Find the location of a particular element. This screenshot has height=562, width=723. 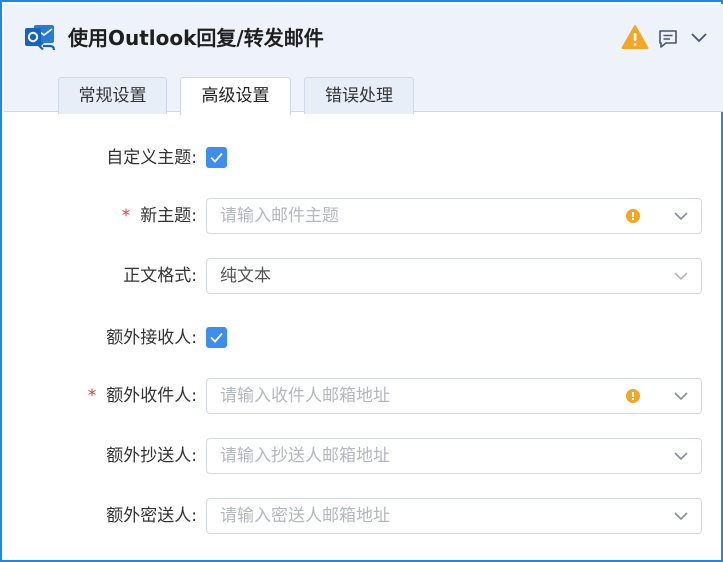

new-subject-row: * 新主题: 请输入邮件主题 is located at coordinates (363, 216).